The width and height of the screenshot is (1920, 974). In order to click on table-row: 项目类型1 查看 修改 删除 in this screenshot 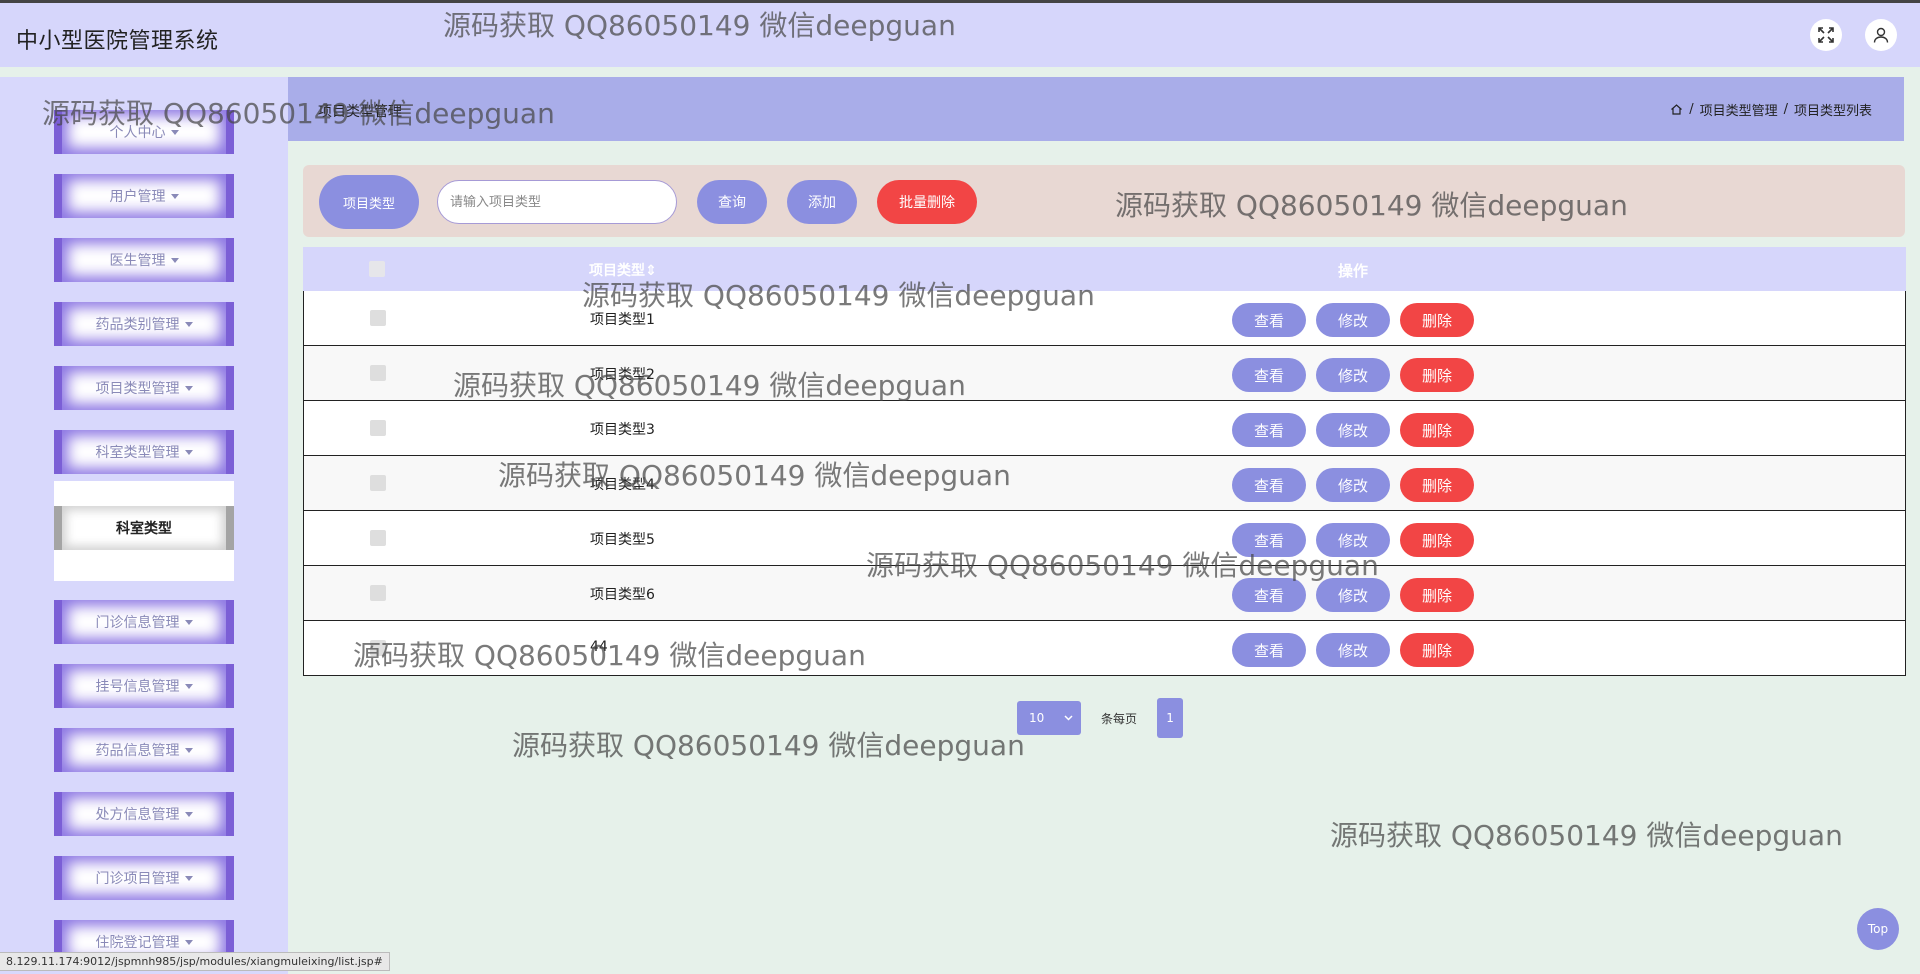, I will do `click(1104, 318)`.